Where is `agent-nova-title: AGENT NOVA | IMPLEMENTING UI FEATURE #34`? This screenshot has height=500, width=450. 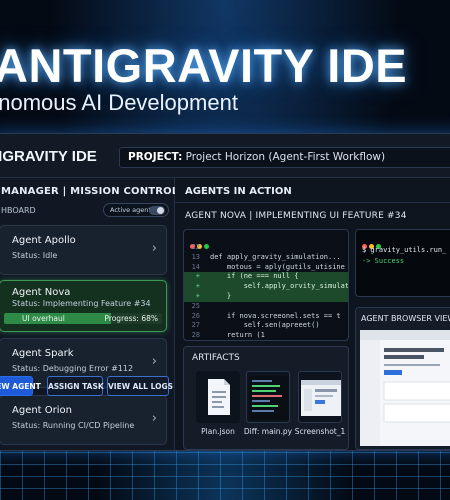
agent-nova-title: AGENT NOVA | IMPLEMENTING UI FEATURE #34 is located at coordinates (296, 216).